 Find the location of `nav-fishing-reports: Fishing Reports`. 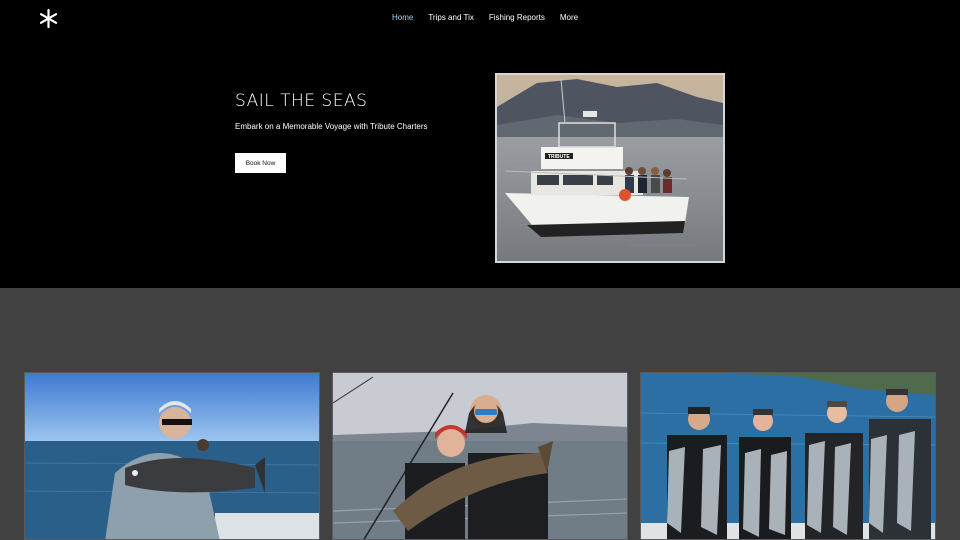

nav-fishing-reports: Fishing Reports is located at coordinates (517, 17).